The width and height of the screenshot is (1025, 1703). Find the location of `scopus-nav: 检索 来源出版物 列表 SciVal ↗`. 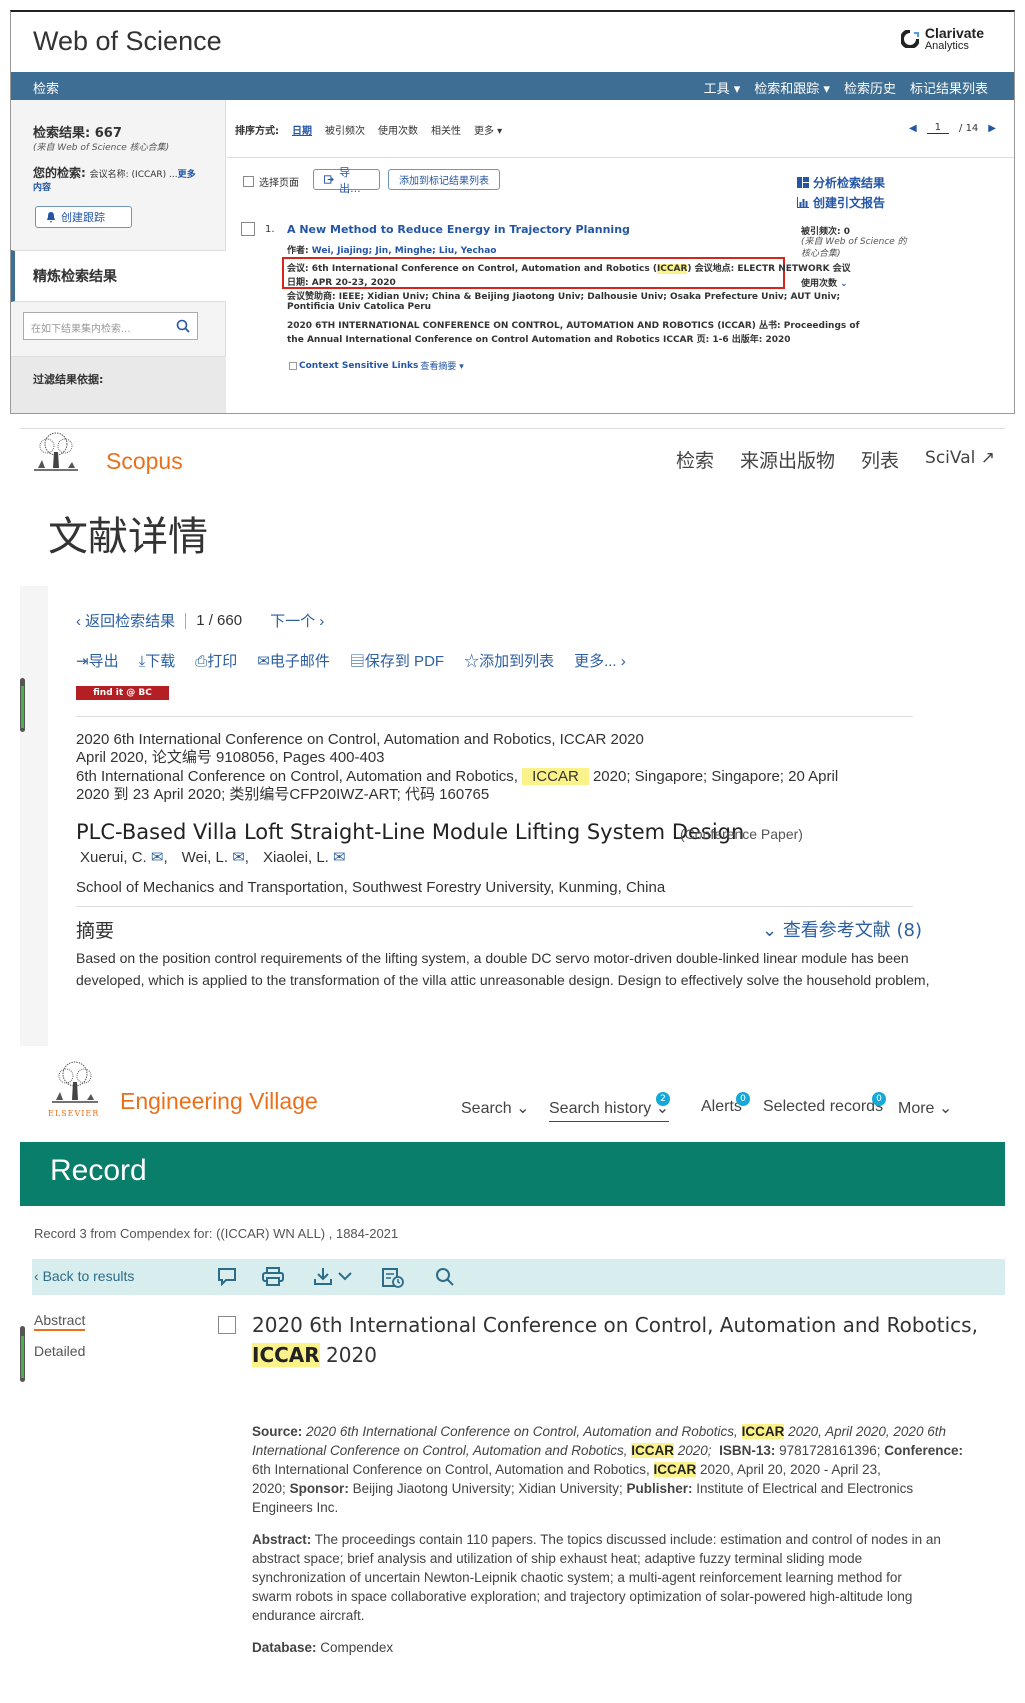

scopus-nav: 检索 来源出版物 列表 SciVal ↗ is located at coordinates (835, 459).